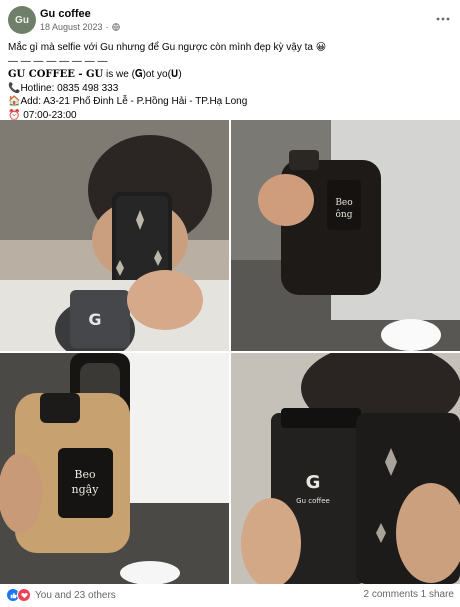 This screenshot has height=607, width=460. What do you see at coordinates (56, 74) in the screenshot?
I see `caption-brand: 𝐆𝐔 𝐂𝐎𝐅𝐅𝐄𝐄 - 𝐆𝐔` at bounding box center [56, 74].